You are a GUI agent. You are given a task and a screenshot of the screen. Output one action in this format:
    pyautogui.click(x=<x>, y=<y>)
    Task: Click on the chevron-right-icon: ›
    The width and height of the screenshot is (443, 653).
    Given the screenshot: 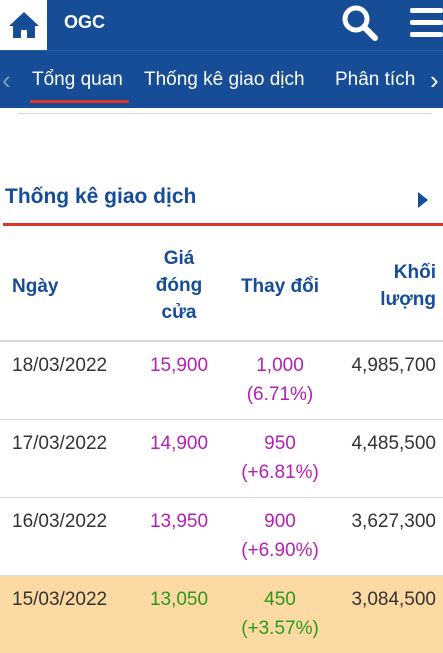 What is the action you would take?
    pyautogui.click(x=434, y=80)
    